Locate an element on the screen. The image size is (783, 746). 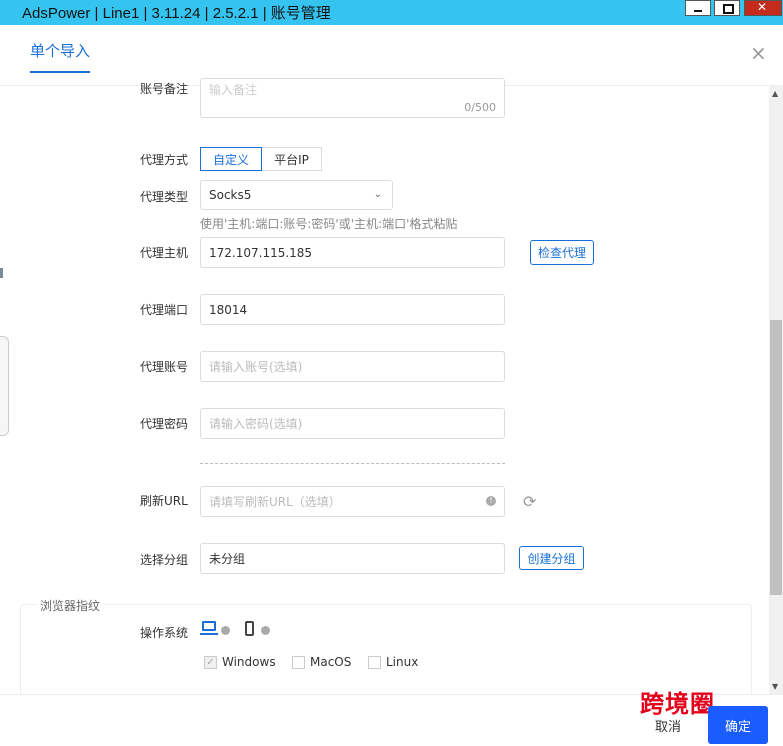
proxy-type-value: Socks5 is located at coordinates (230, 195).